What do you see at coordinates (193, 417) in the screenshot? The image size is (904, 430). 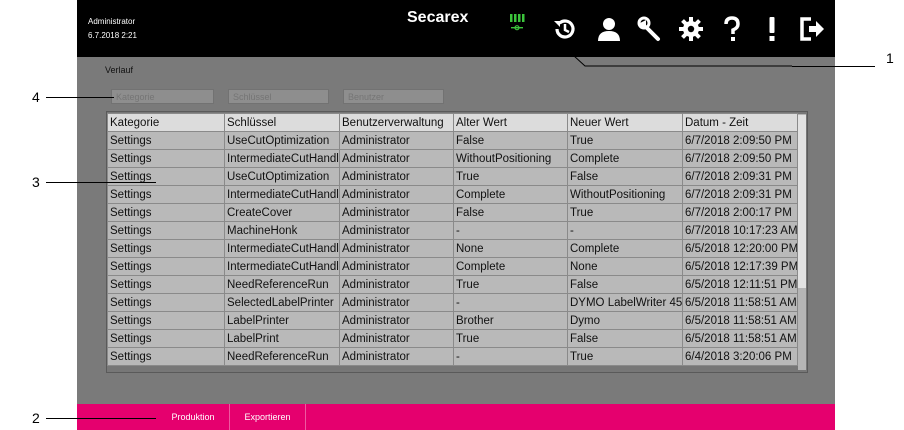 I see `produktion-button: Produktion` at bounding box center [193, 417].